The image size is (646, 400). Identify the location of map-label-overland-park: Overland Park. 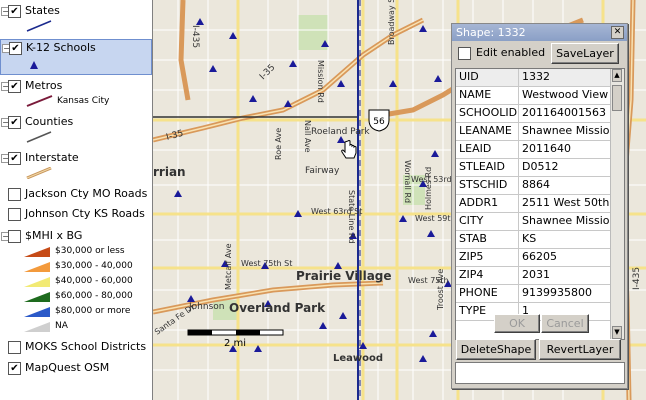
(277, 308).